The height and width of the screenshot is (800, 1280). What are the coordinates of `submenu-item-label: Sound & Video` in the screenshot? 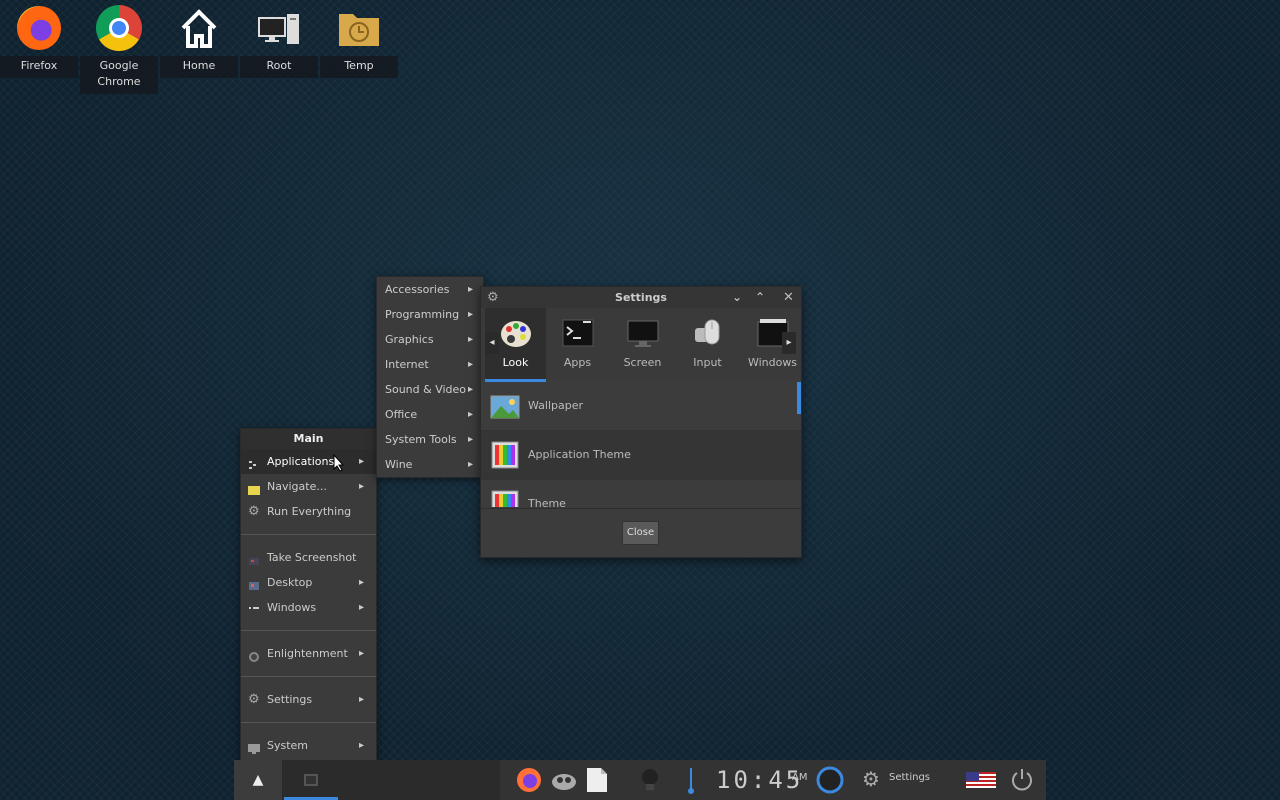 It's located at (426, 389).